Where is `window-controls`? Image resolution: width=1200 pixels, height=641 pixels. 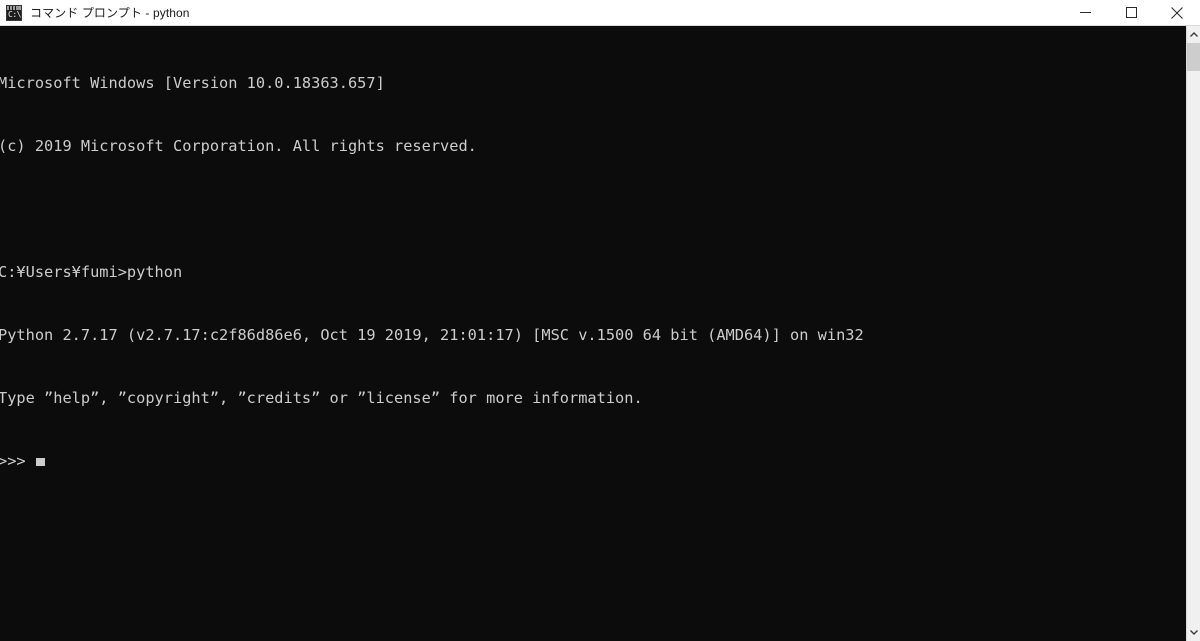 window-controls is located at coordinates (1131, 12).